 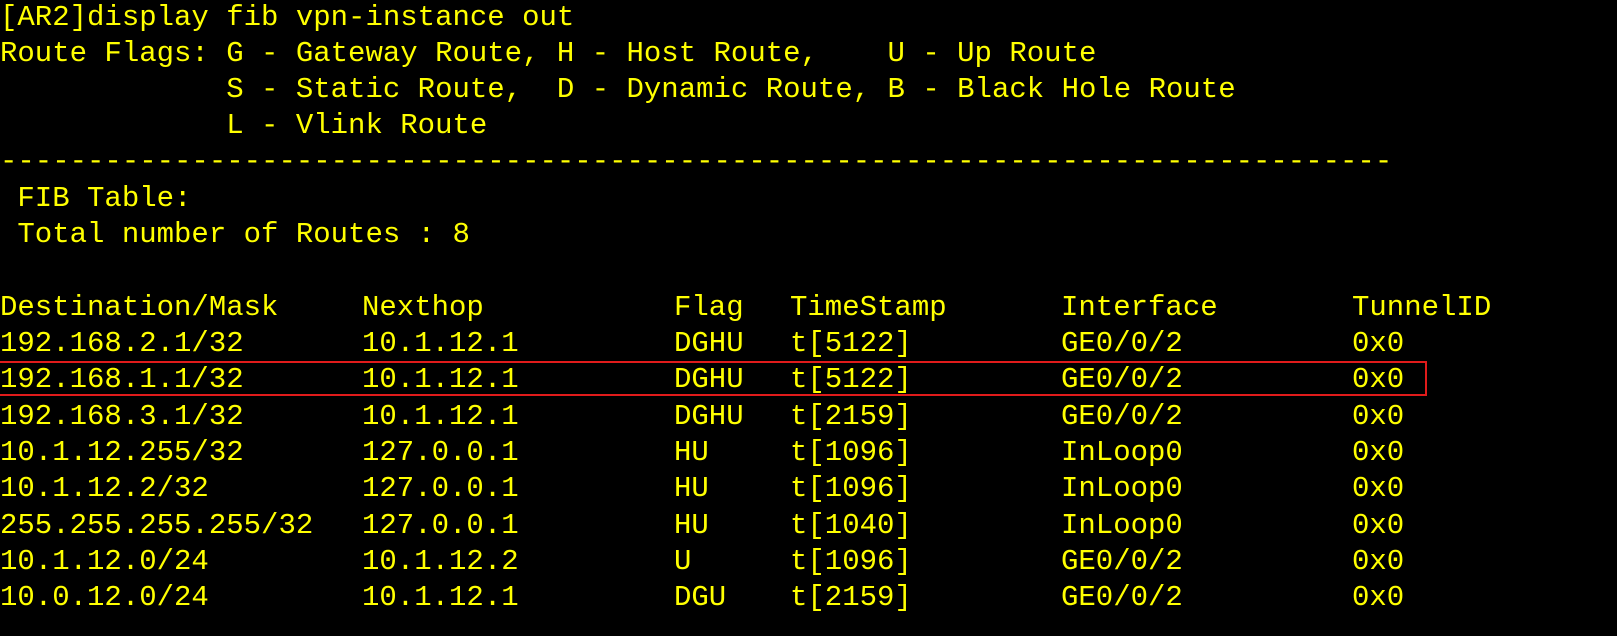 What do you see at coordinates (868, 307) in the screenshot?
I see `column-header-timestamp: TimeStamp` at bounding box center [868, 307].